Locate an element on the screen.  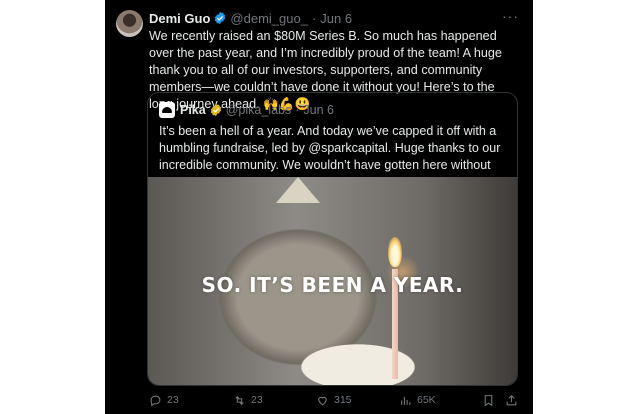
repost-count: 23 is located at coordinates (257, 400).